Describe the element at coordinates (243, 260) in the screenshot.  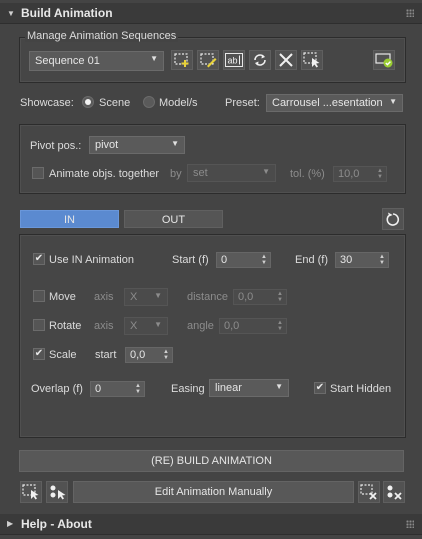
I see `start-spinner: 0 ▲ ▼` at that location.